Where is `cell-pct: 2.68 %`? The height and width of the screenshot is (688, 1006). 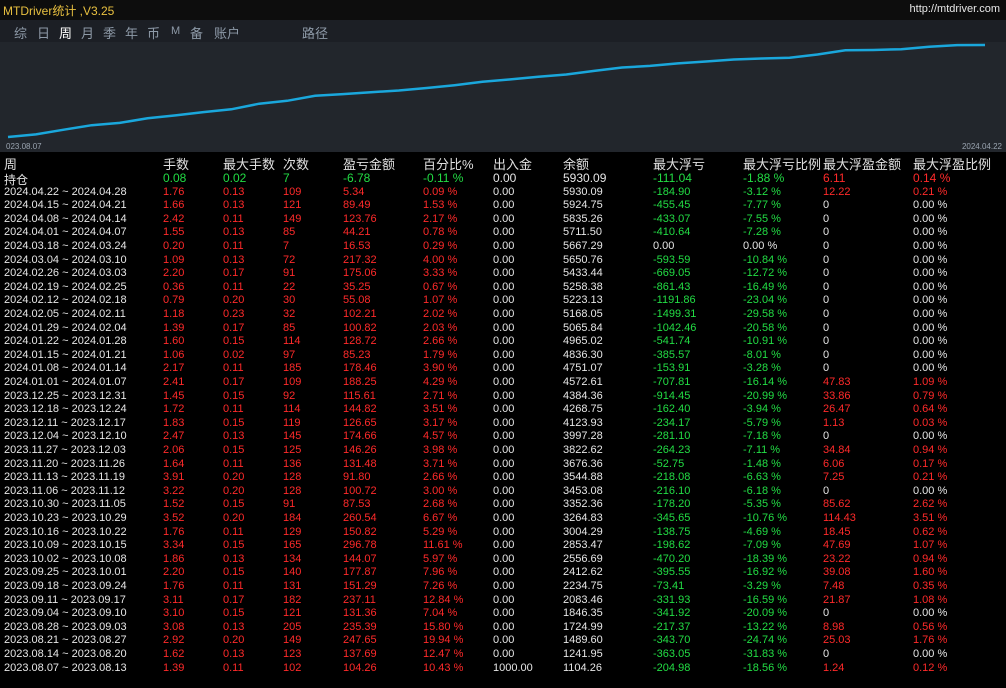
cell-pct: 2.68 % is located at coordinates (440, 504).